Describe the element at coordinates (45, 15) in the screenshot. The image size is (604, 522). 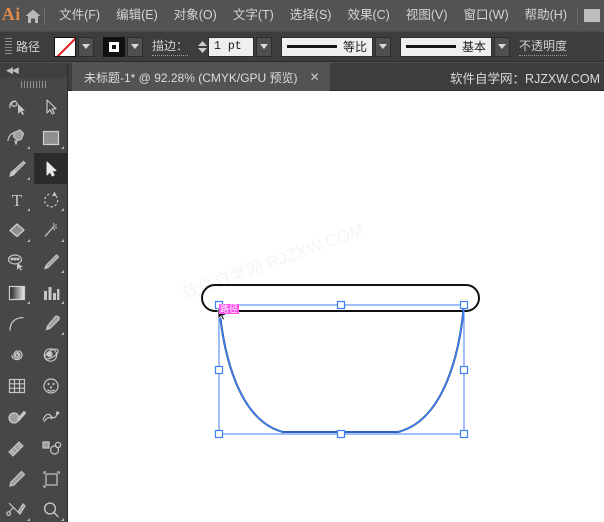
I see `menubar-divider` at that location.